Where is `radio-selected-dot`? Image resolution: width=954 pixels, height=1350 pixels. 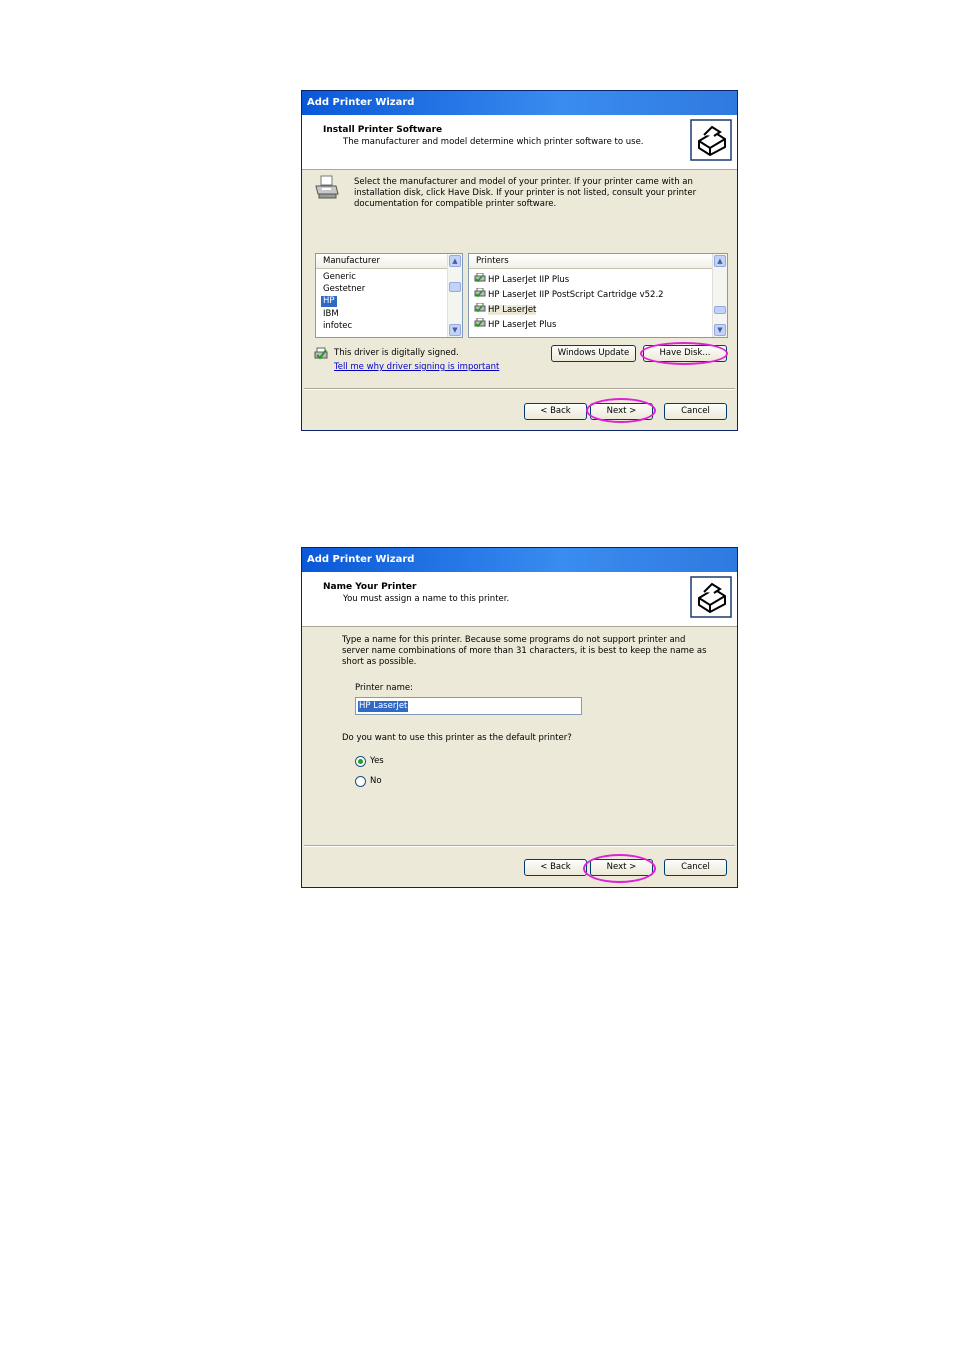 radio-selected-dot is located at coordinates (360, 761).